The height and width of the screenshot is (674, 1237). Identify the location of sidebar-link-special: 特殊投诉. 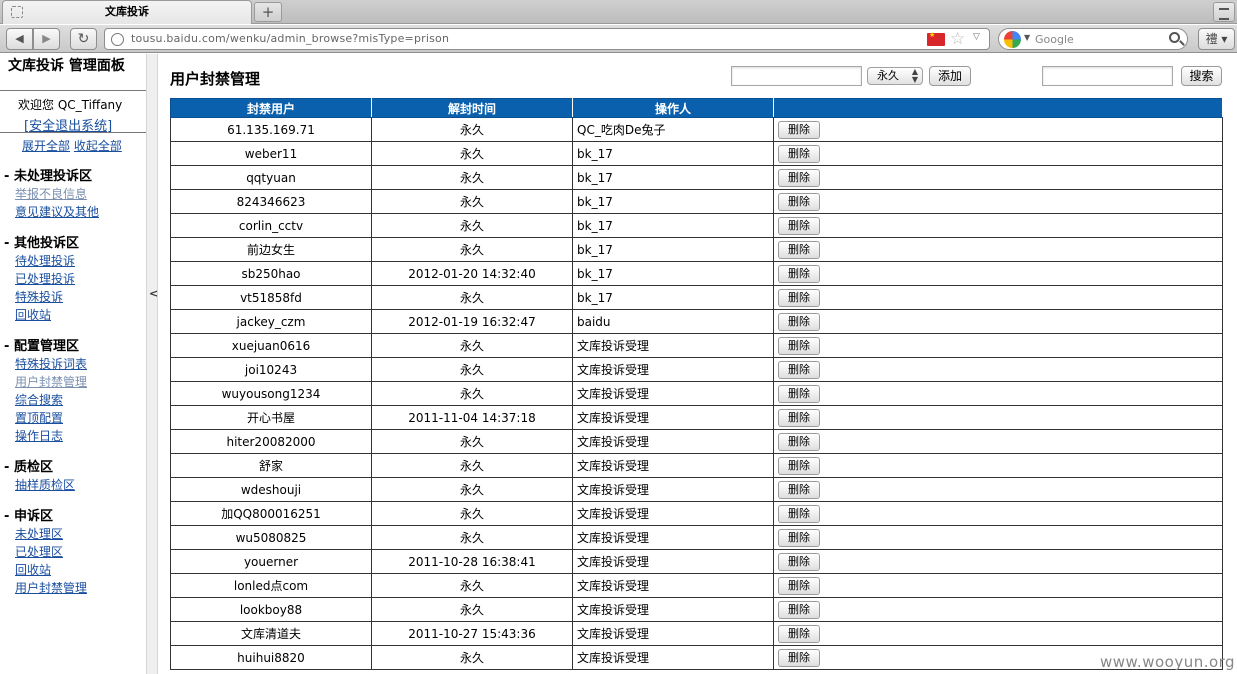
(39, 296).